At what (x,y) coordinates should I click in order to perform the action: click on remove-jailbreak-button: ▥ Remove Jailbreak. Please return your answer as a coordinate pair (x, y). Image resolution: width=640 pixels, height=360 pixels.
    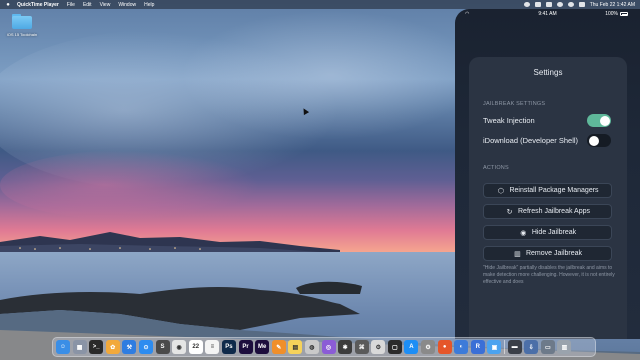
    Looking at the image, I should click on (547, 253).